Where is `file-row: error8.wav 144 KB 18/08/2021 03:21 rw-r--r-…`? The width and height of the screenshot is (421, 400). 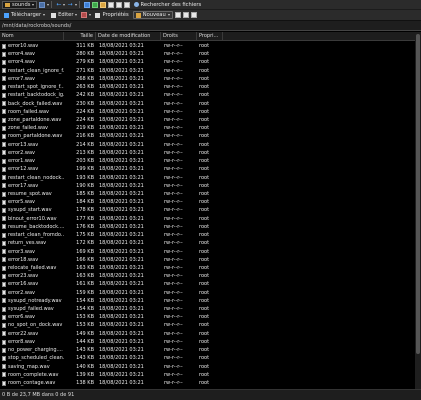
file-row: error8.wav 144 KB 18/08/2021 03:21 rw-r--r-… is located at coordinates (111, 342).